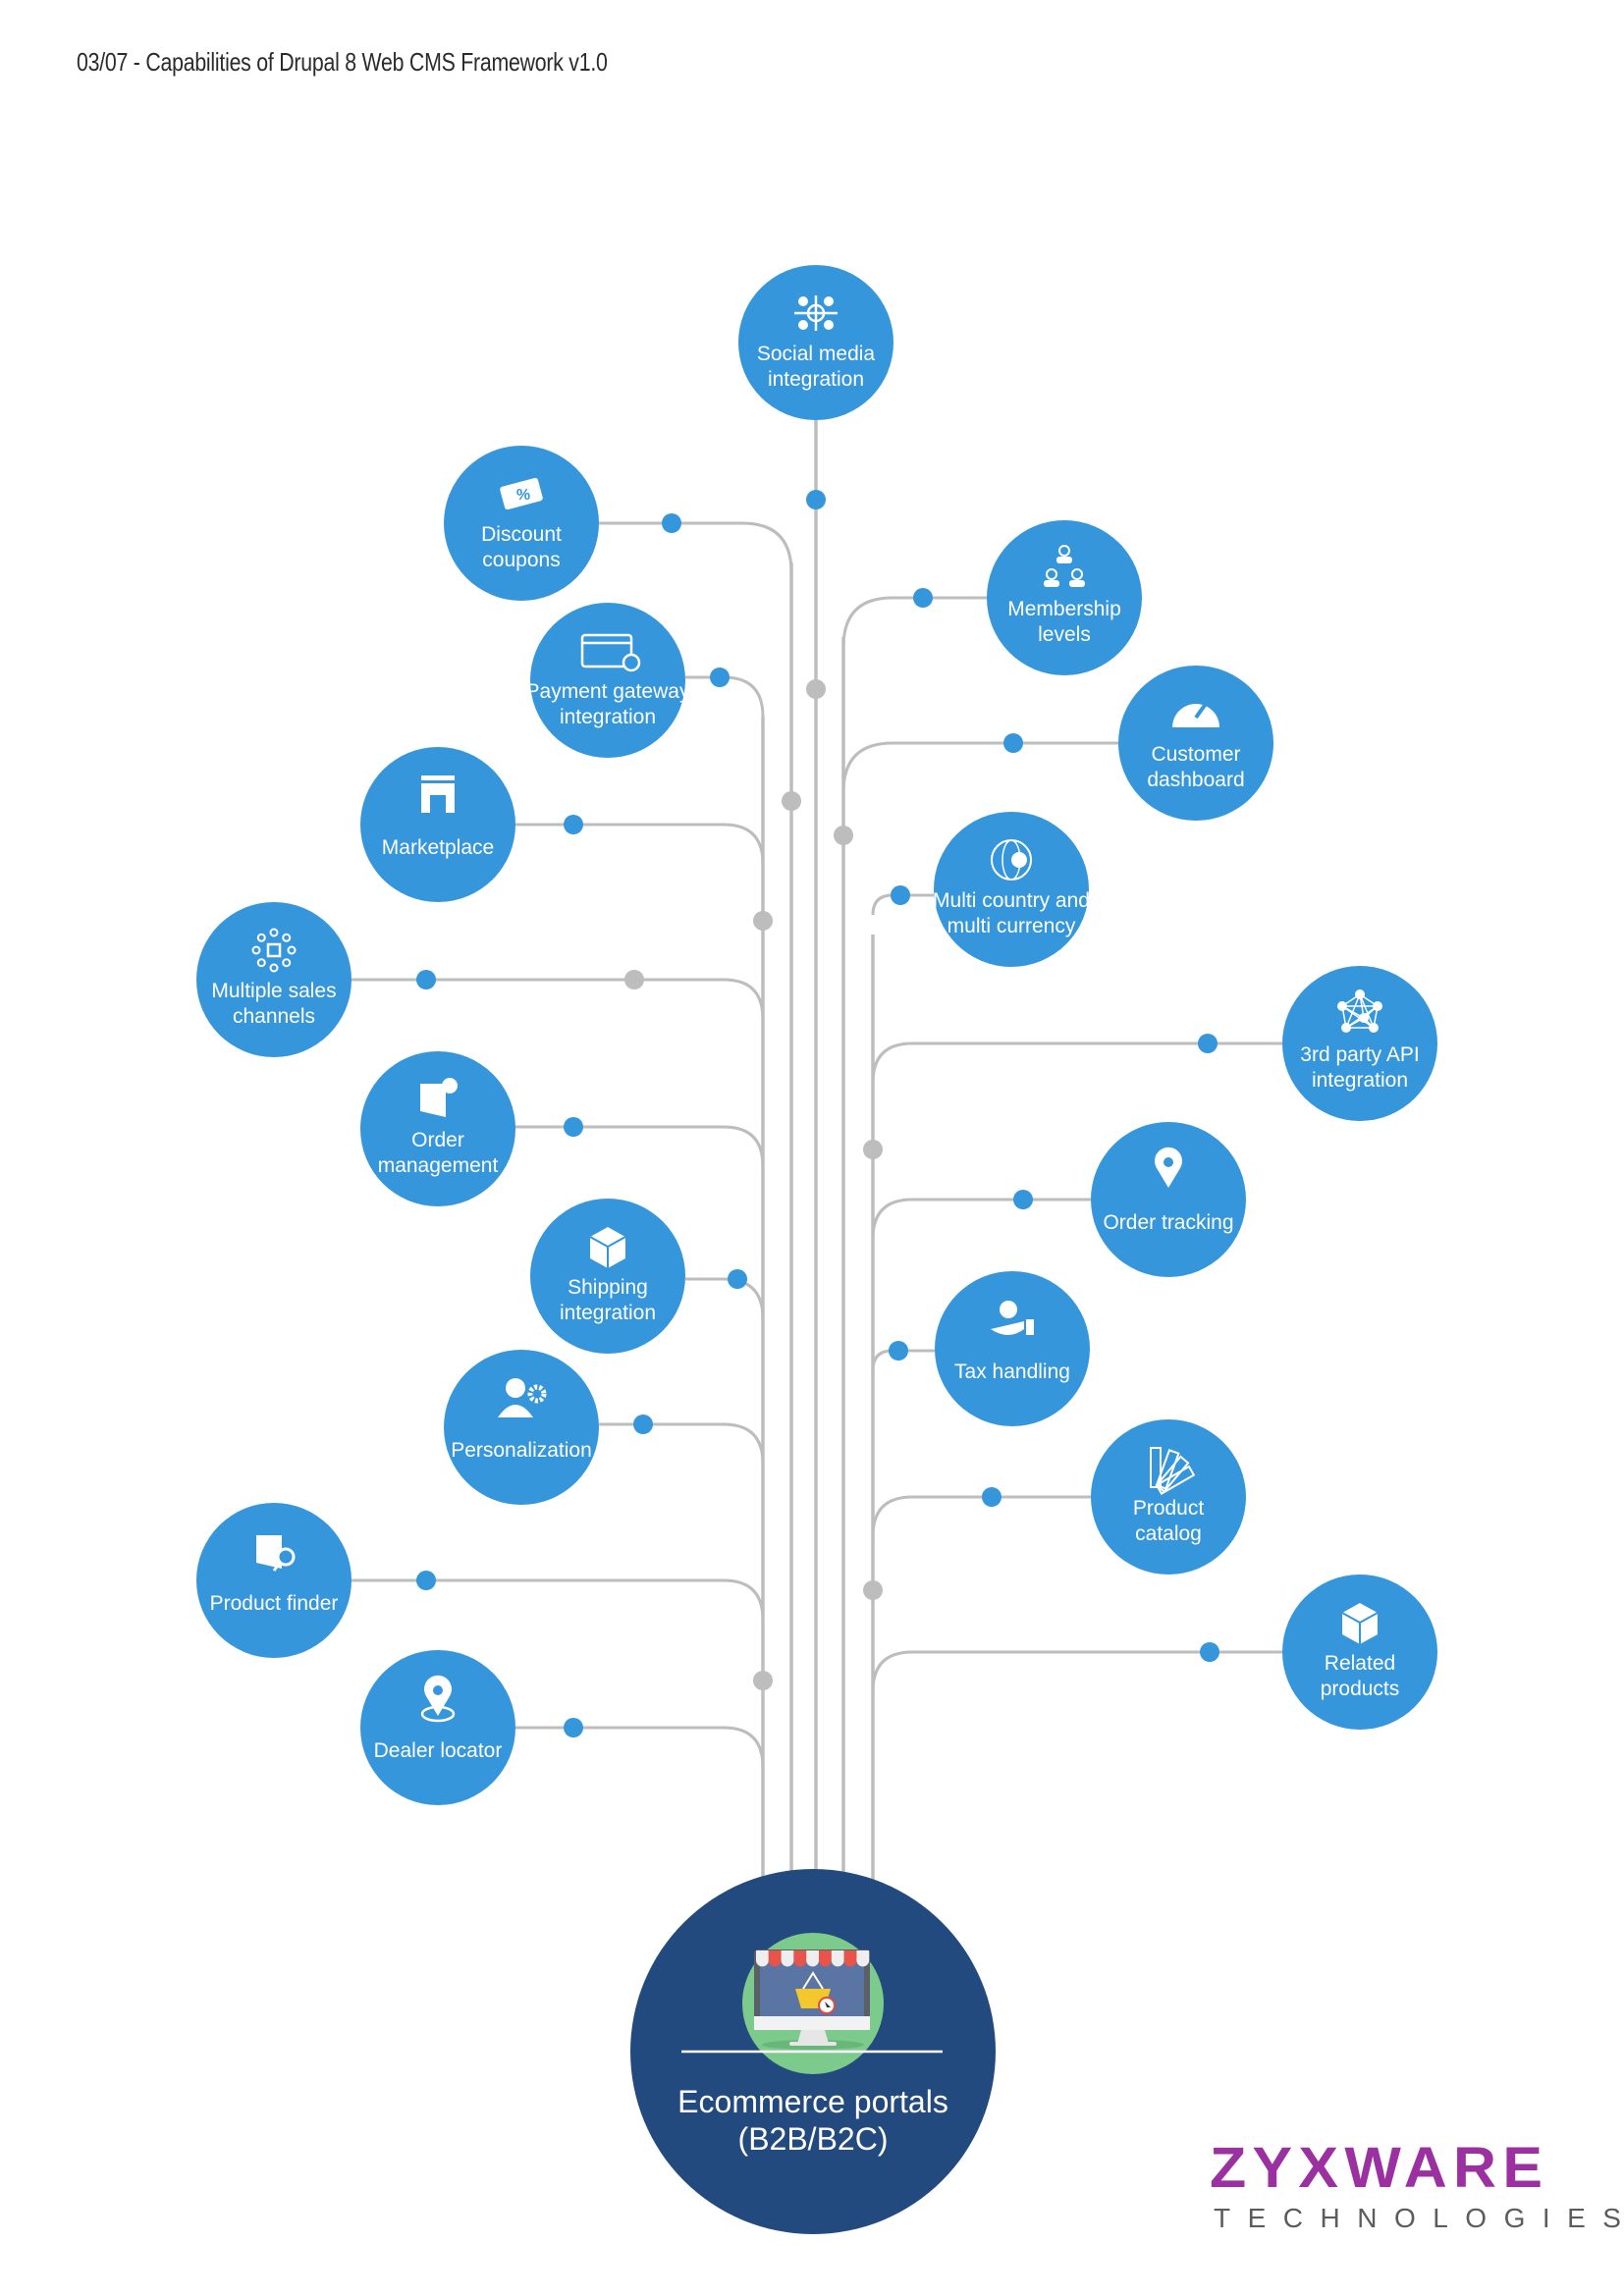 This screenshot has height=2296, width=1624. Describe the element at coordinates (1168, 1533) in the screenshot. I see `node-label: catalog` at that location.